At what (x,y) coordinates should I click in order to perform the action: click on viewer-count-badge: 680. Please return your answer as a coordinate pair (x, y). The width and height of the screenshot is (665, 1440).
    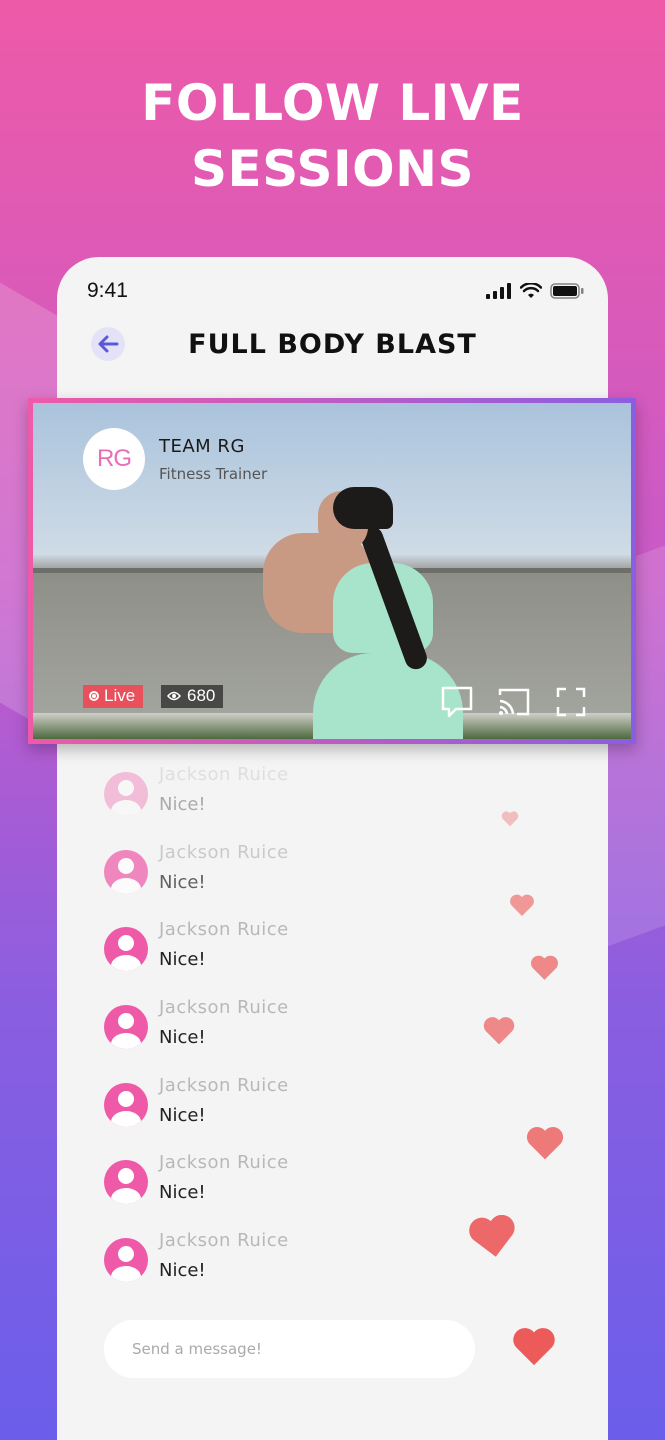
    Looking at the image, I should click on (192, 696).